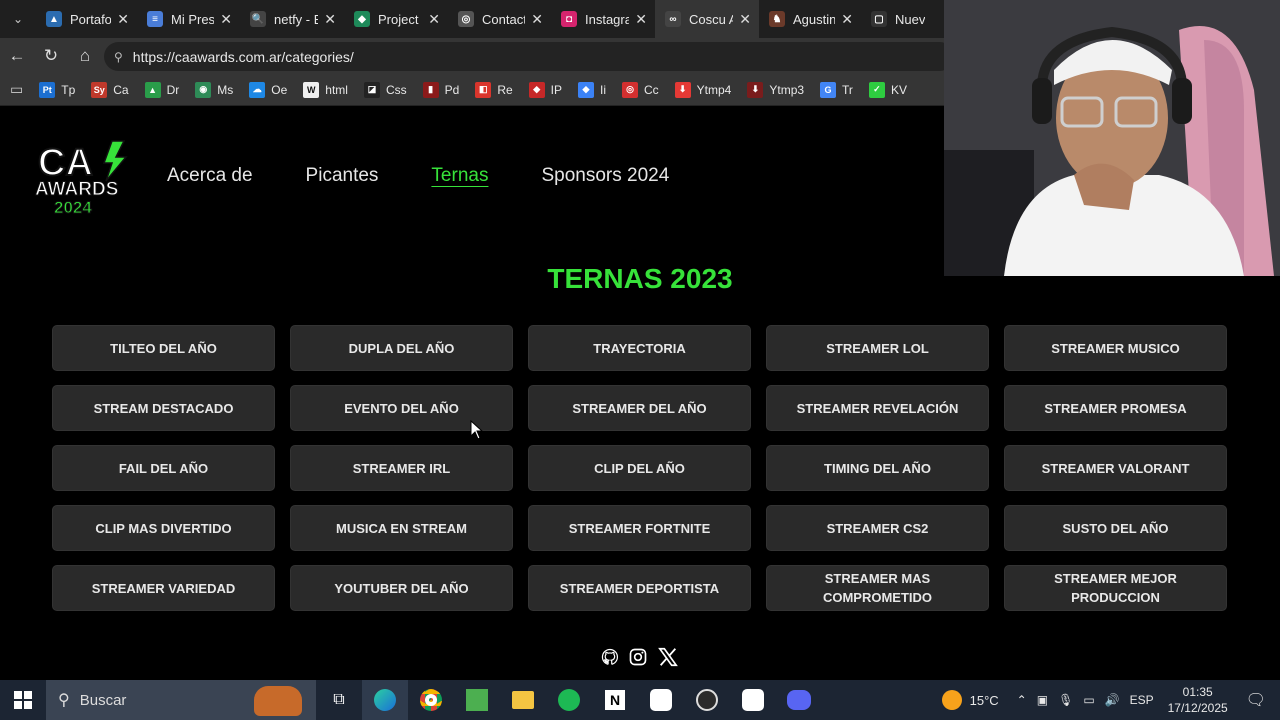  I want to click on bookmark-item: ◆ IP, so click(545, 89).